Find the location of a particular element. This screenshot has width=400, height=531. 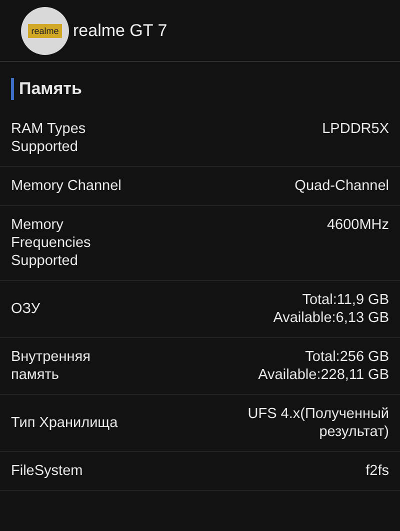

spec-label: Тип Хранилища is located at coordinates (64, 423).